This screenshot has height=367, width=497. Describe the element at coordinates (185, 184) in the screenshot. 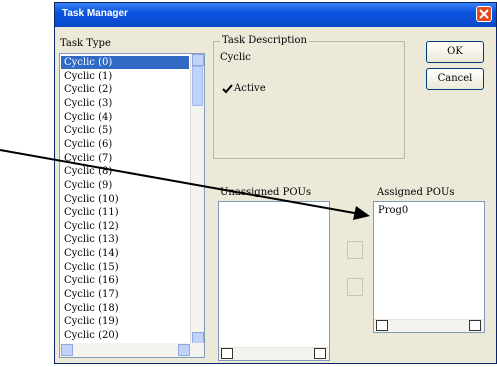

I see `annotation-arrow` at that location.